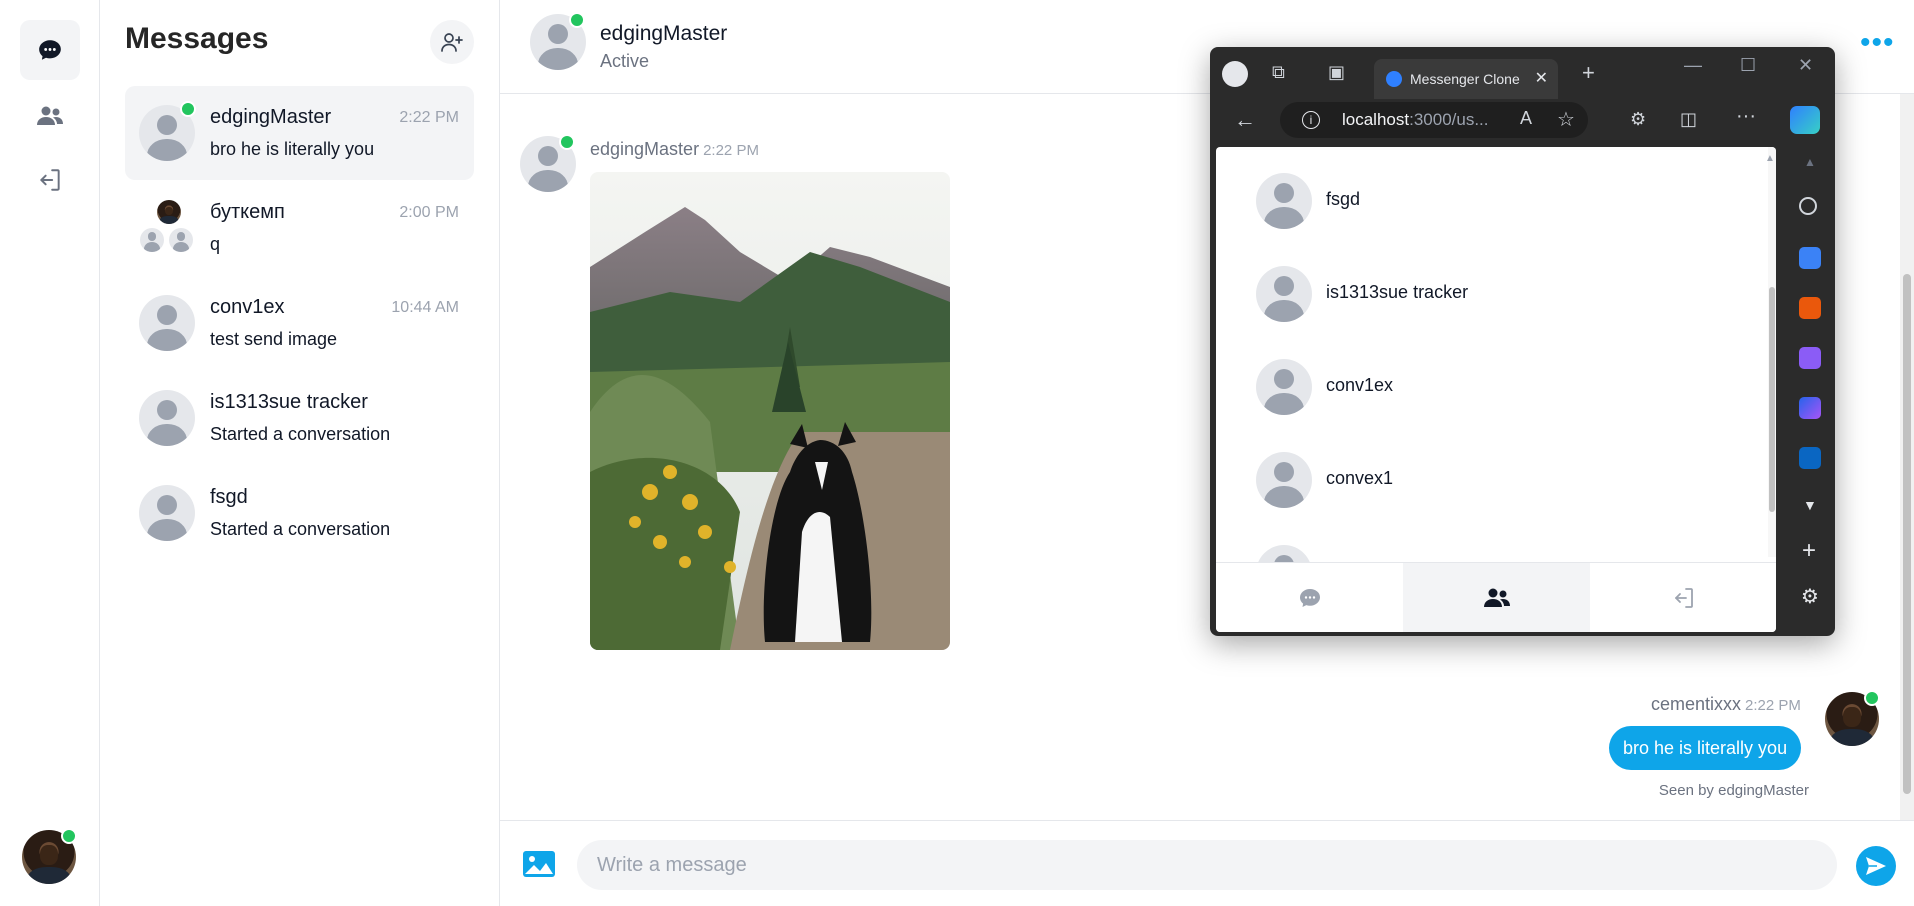 This screenshot has height=906, width=1914. What do you see at coordinates (299, 228) in the screenshot?
I see `conversation-item: буткемп 2:00 PM q` at bounding box center [299, 228].